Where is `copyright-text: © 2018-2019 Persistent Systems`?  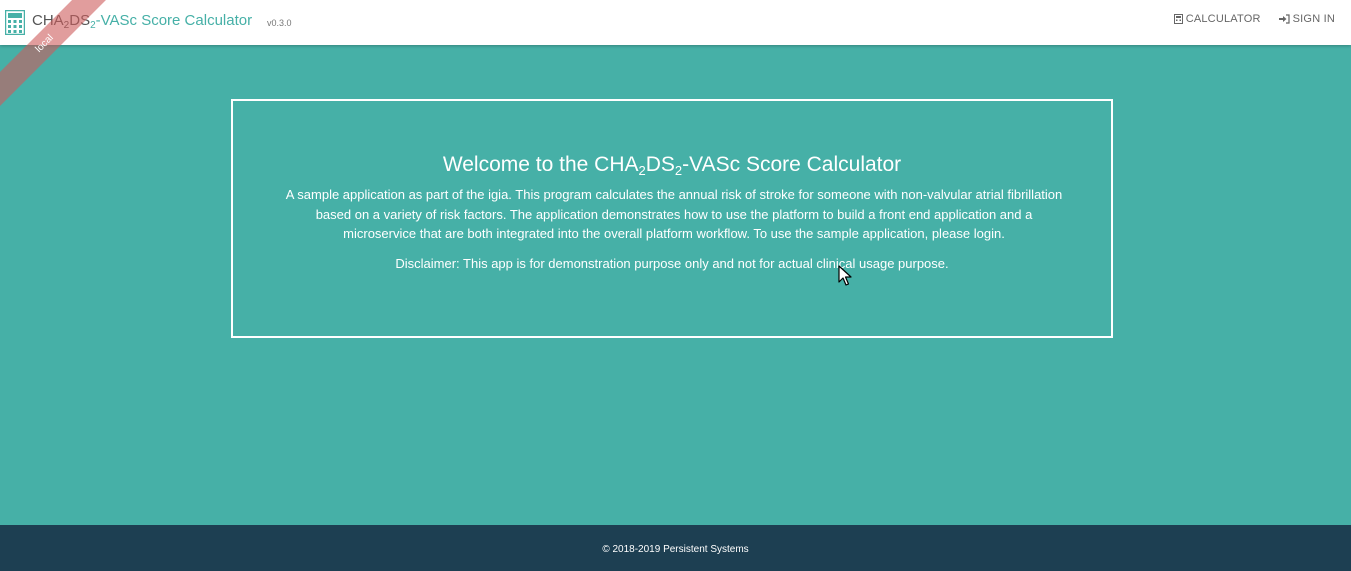 copyright-text: © 2018-2019 Persistent Systems is located at coordinates (675, 549).